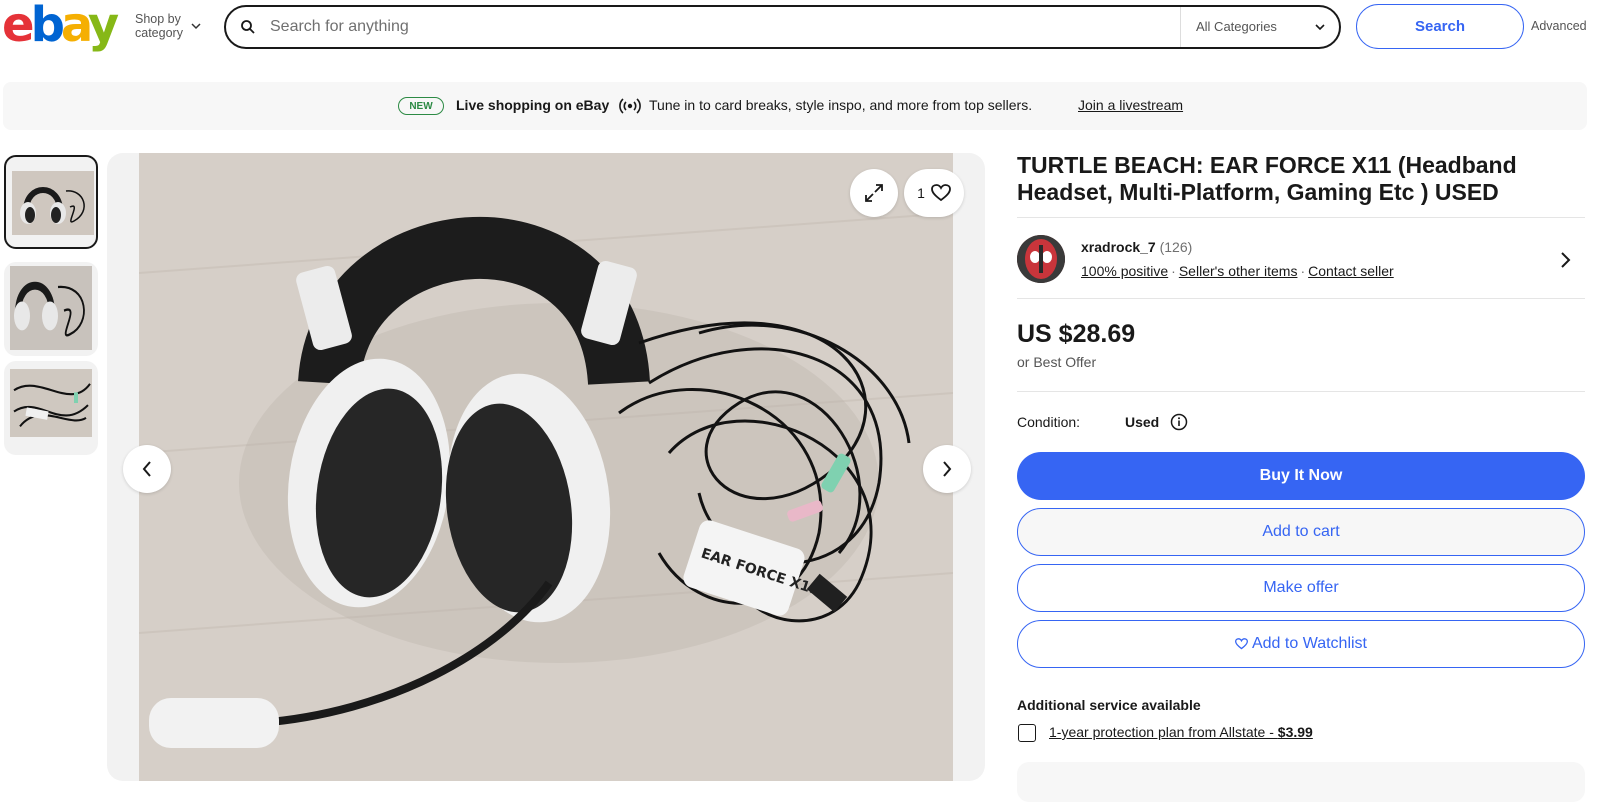 This screenshot has height=802, width=1600. I want to click on make-offer-button: Make offer, so click(1301, 588).